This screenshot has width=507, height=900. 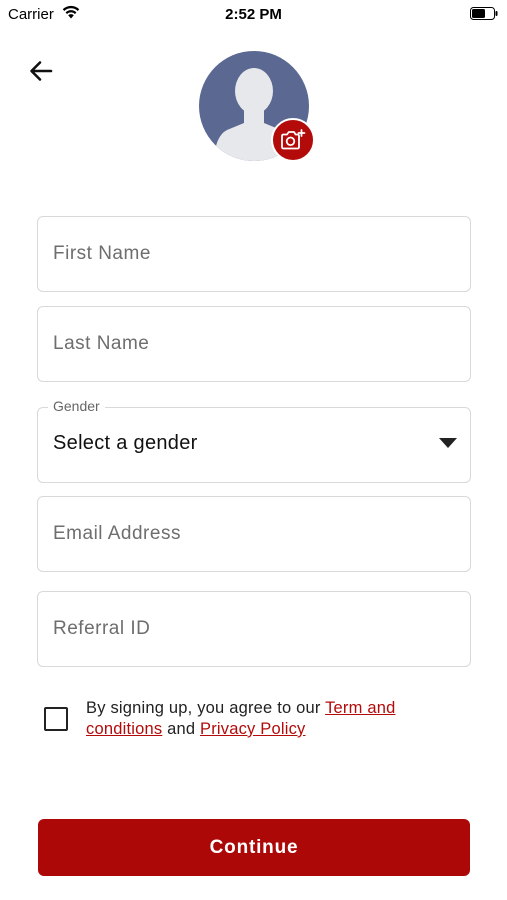 What do you see at coordinates (181, 729) in the screenshot?
I see `terms-joiner: and` at bounding box center [181, 729].